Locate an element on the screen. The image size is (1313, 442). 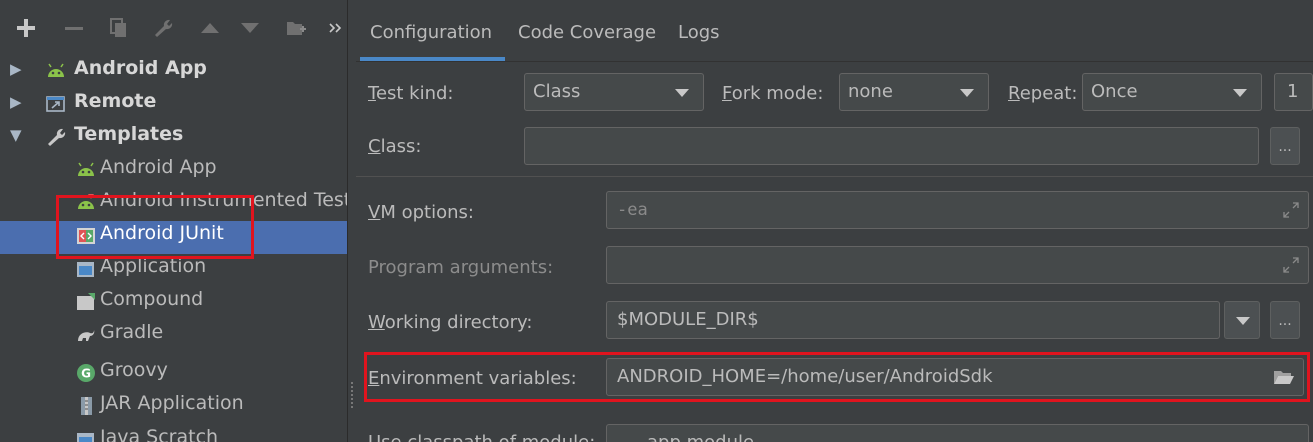
use-classpath-dropdown: app module is located at coordinates (957, 433).